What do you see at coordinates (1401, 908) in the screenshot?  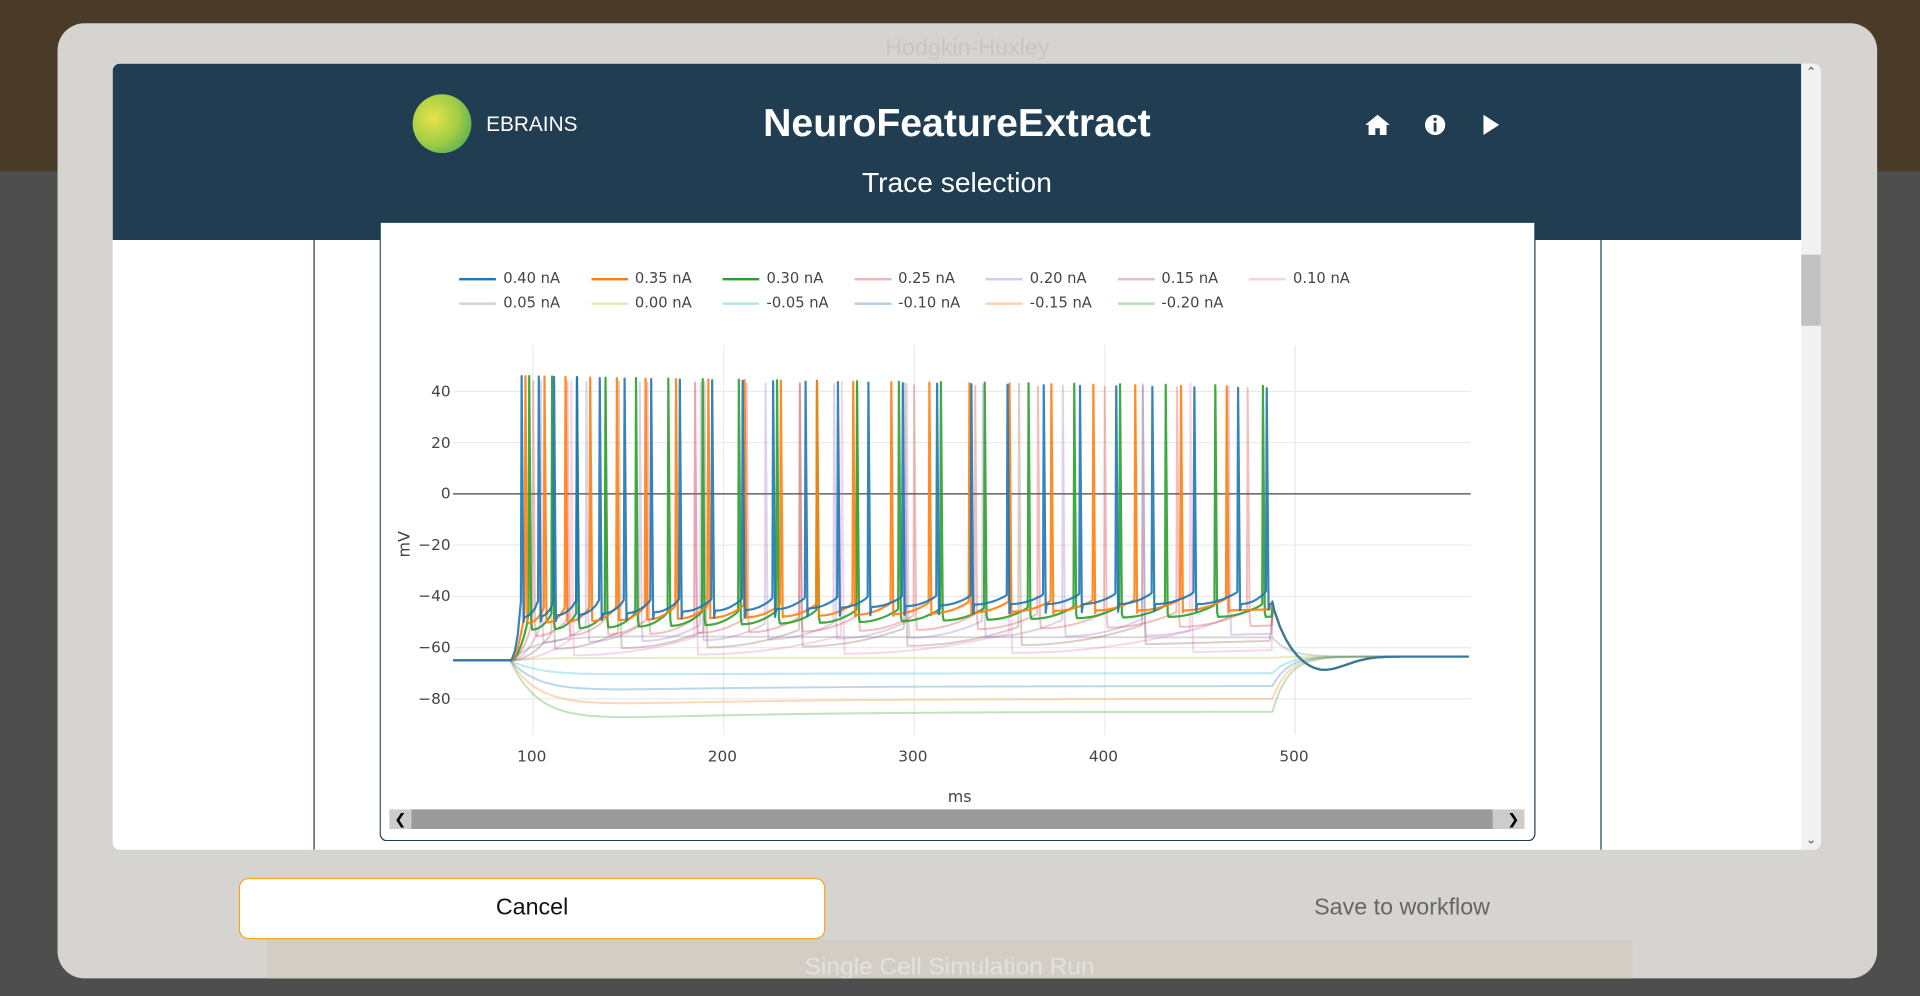 I see `save-to-workflow-button: Save to workflow` at bounding box center [1401, 908].